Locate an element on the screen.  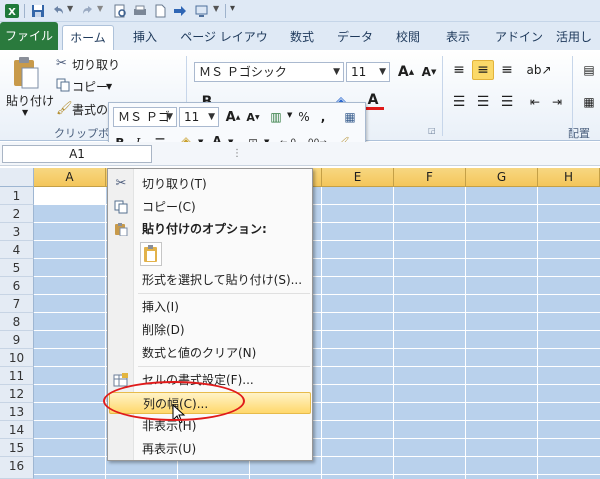
menu-item-cut: ✂ 切り取り(T) is located at coordinates (210, 184).